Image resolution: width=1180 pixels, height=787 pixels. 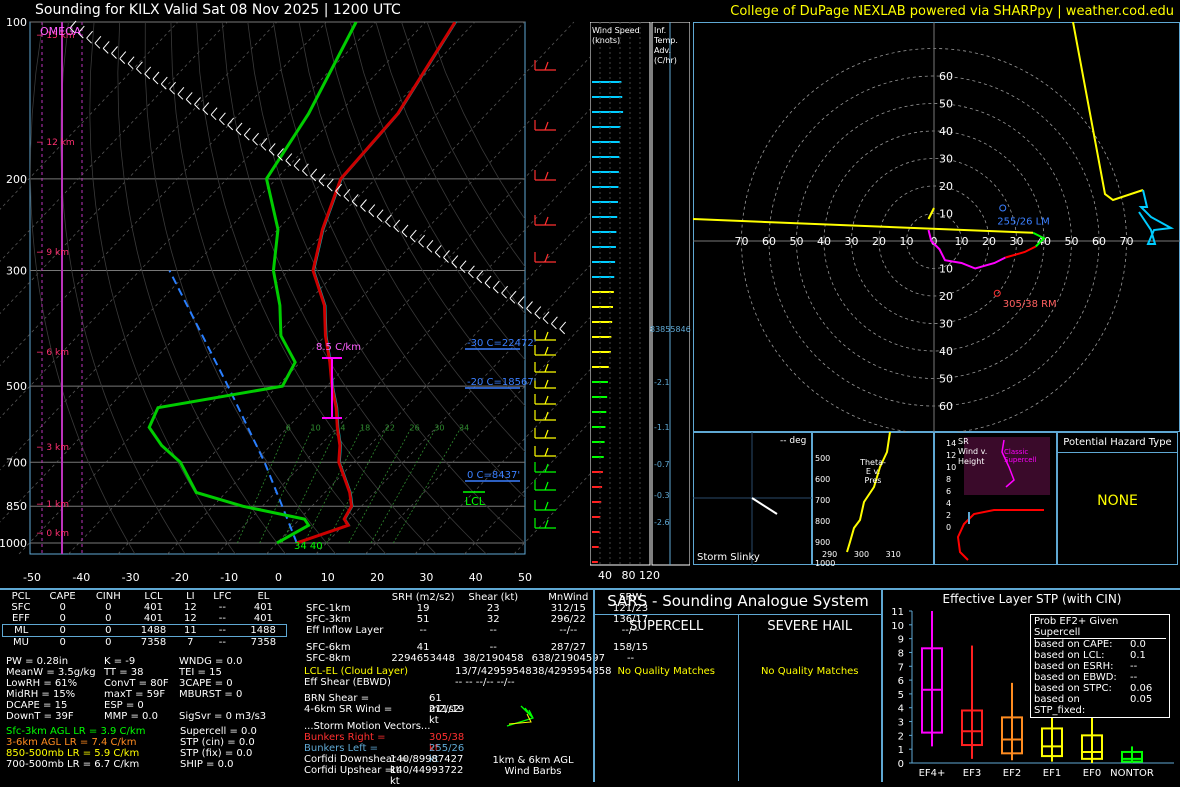 I want to click on sr-wind-yticks: 14 12 10 8 6 4 2 0, so click(x=951, y=486).